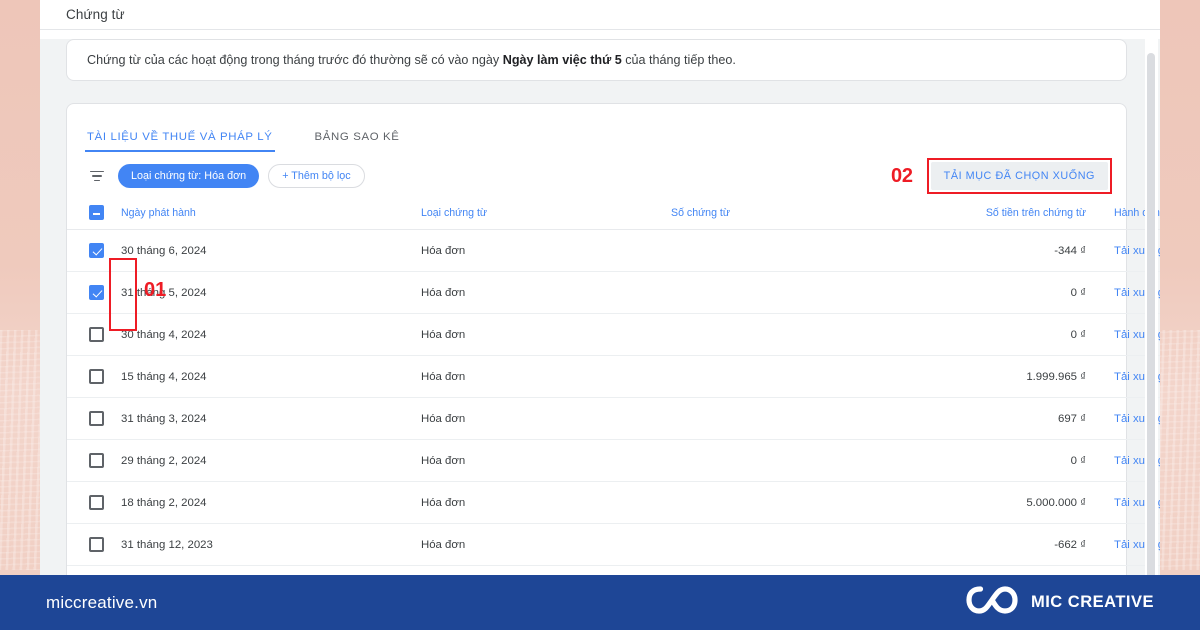 This screenshot has height=630, width=1200. Describe the element at coordinates (271, 250) in the screenshot. I see `row-issue-date: 30 tháng 6, 2024` at that location.